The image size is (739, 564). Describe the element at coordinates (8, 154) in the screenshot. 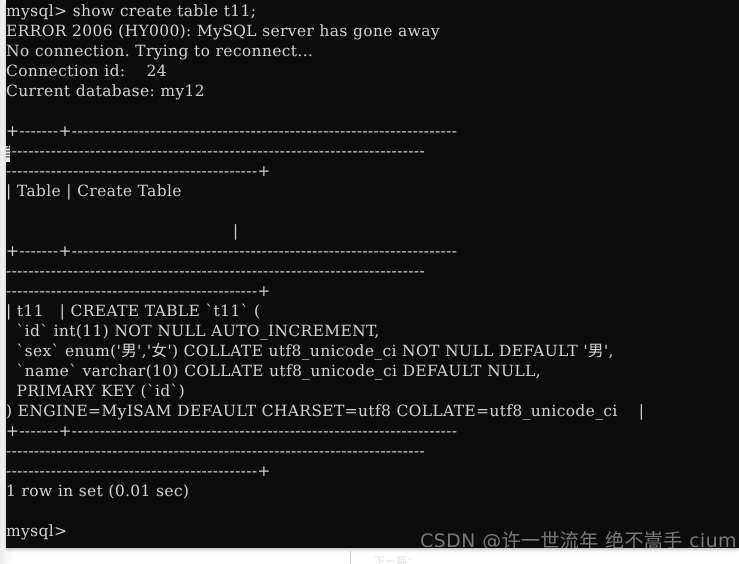

I see `clipped-glyph-fragment: 自` at that location.